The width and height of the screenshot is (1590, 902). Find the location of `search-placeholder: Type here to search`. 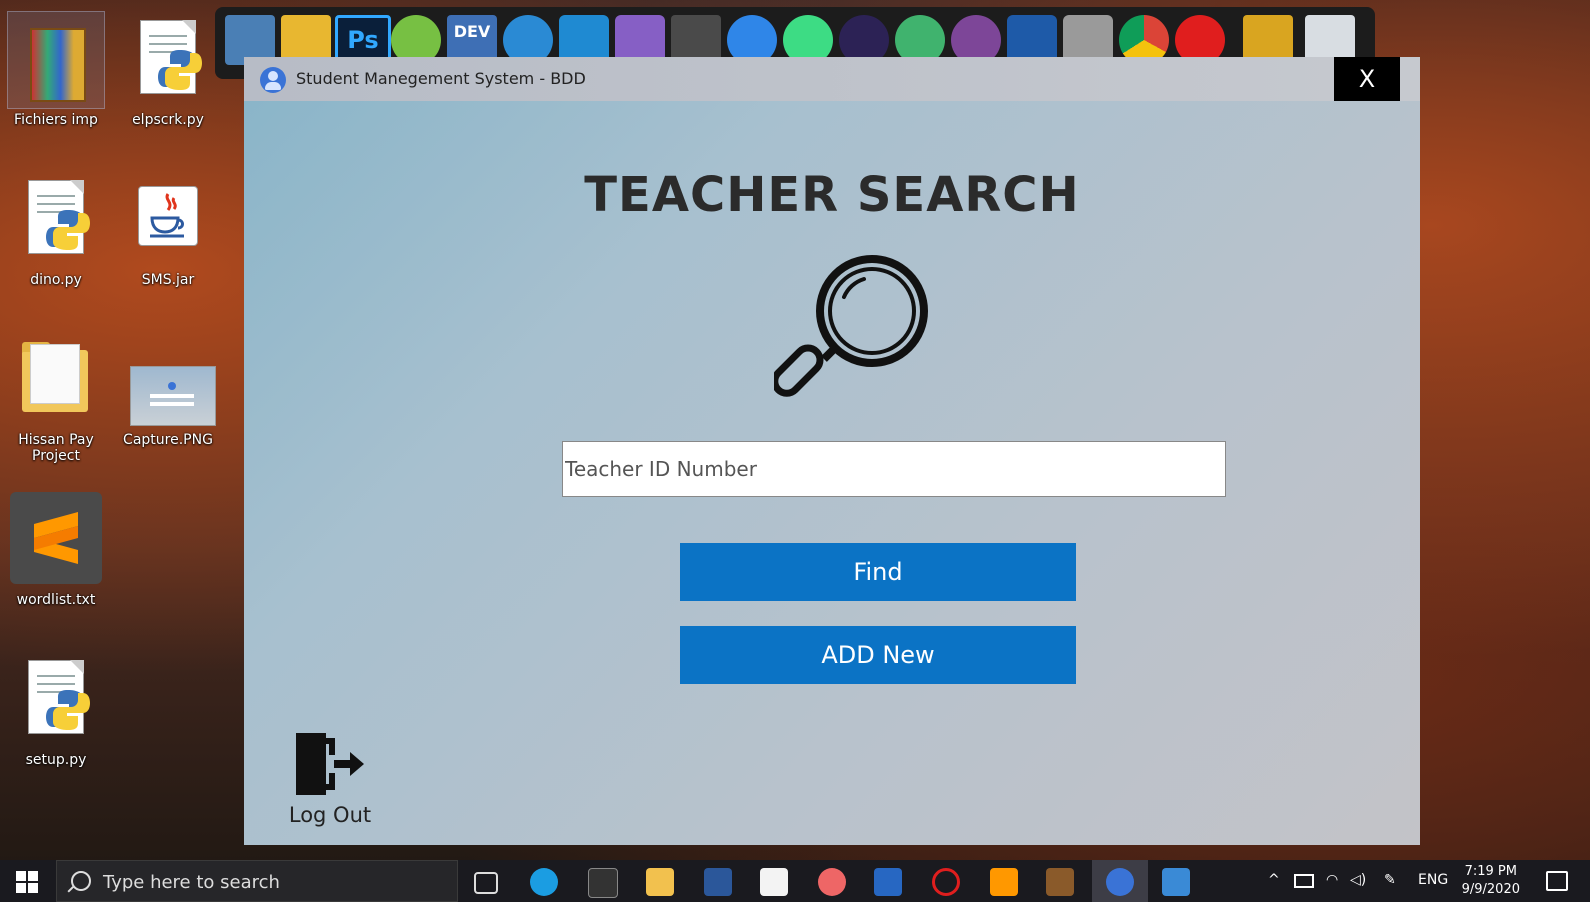

search-placeholder: Type here to search is located at coordinates (191, 882).